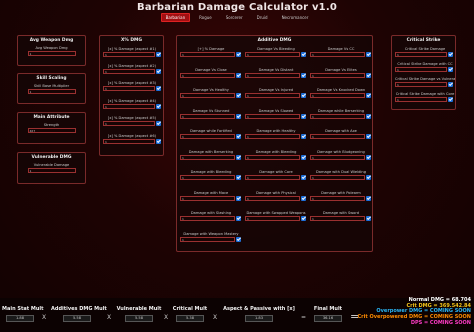 The height and width of the screenshot is (332, 474). What do you see at coordinates (129, 123) in the screenshot?
I see `aspect-5-input: 1` at bounding box center [129, 123].